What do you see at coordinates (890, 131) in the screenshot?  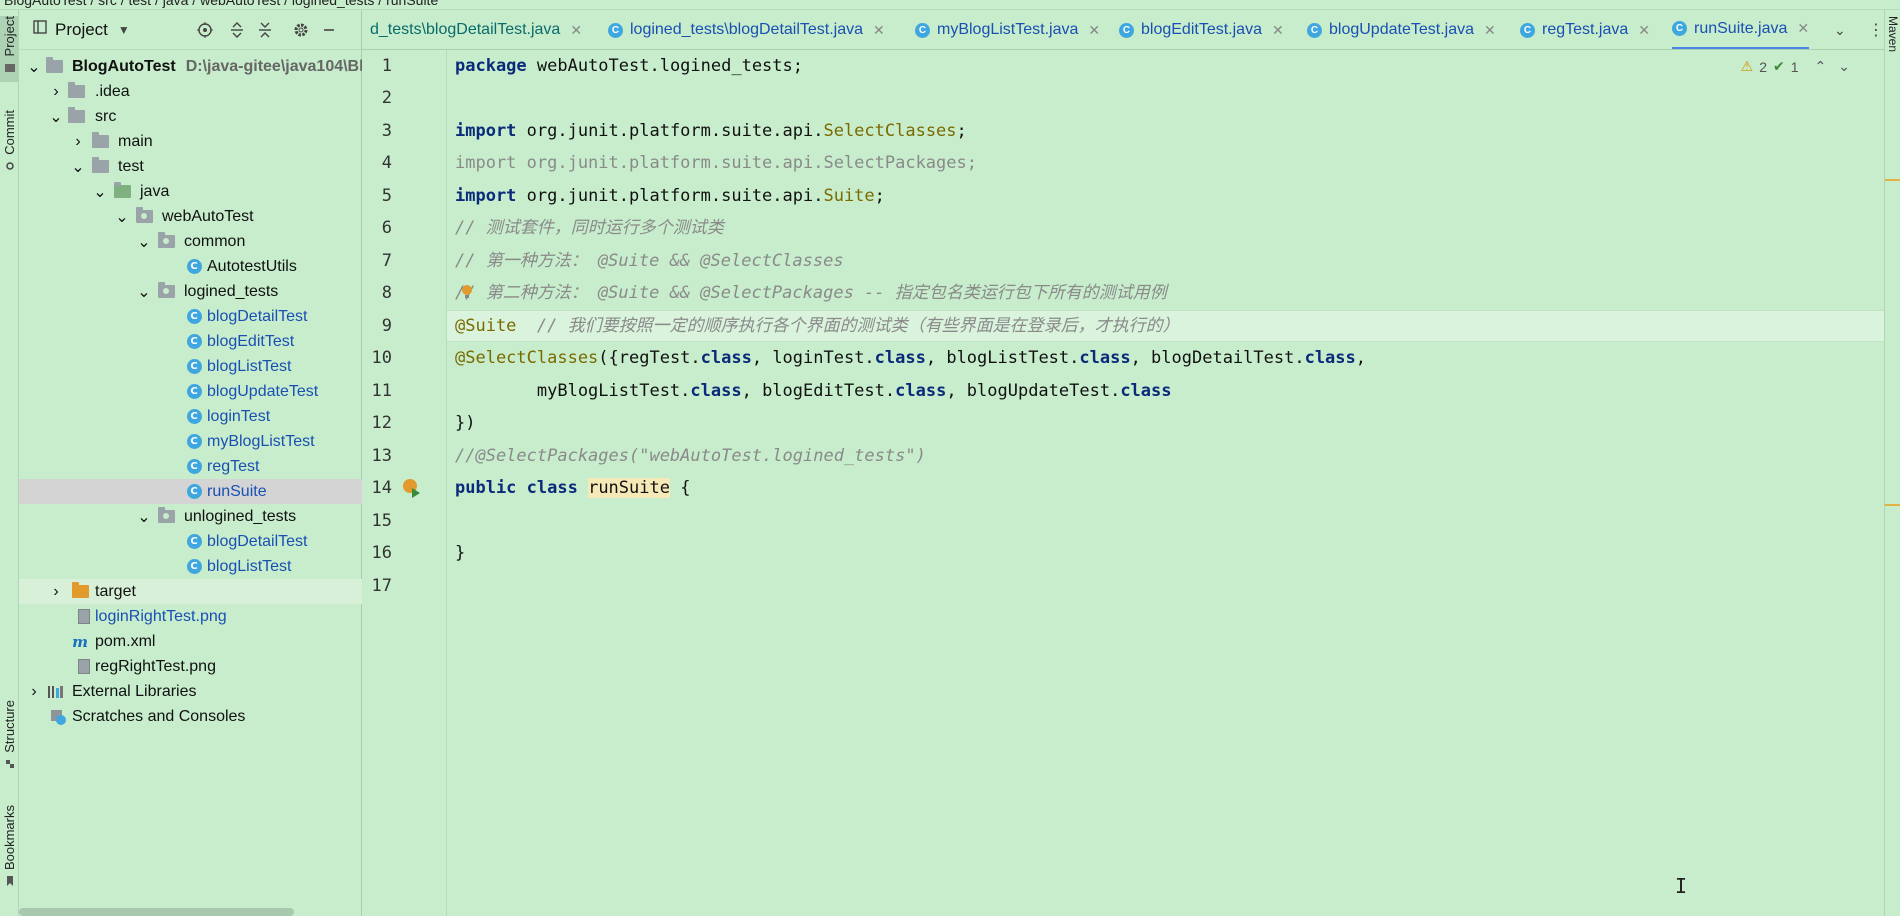 I see `code-token: SelectClasses` at bounding box center [890, 131].